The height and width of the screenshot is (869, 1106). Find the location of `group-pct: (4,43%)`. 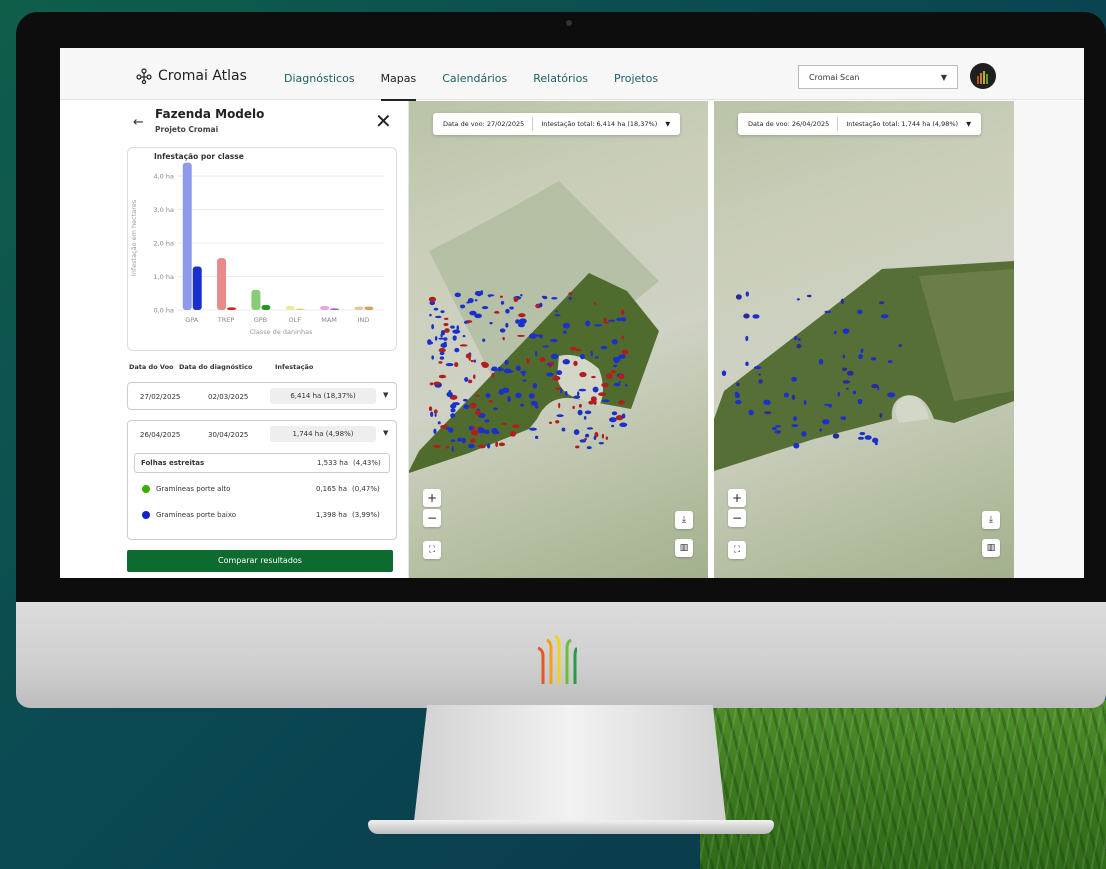

group-pct: (4,43%) is located at coordinates (367, 463).